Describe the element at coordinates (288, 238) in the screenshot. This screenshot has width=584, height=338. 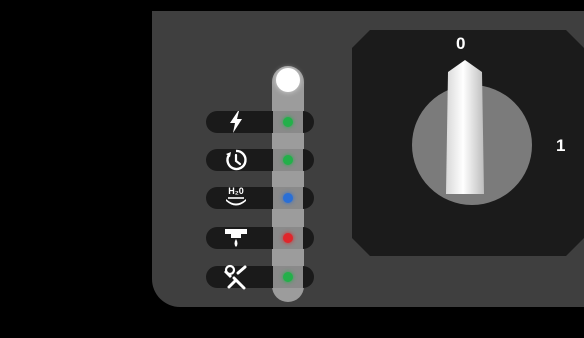
I see `led-drip` at that location.